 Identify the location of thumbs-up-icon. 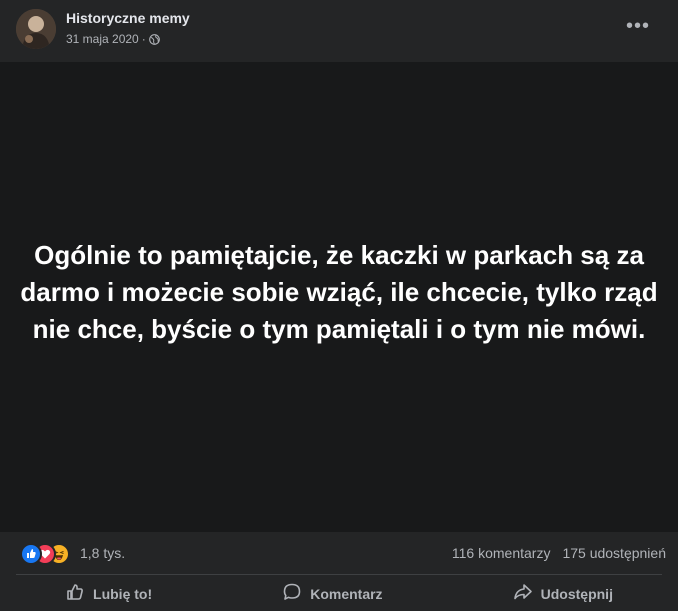
(75, 593).